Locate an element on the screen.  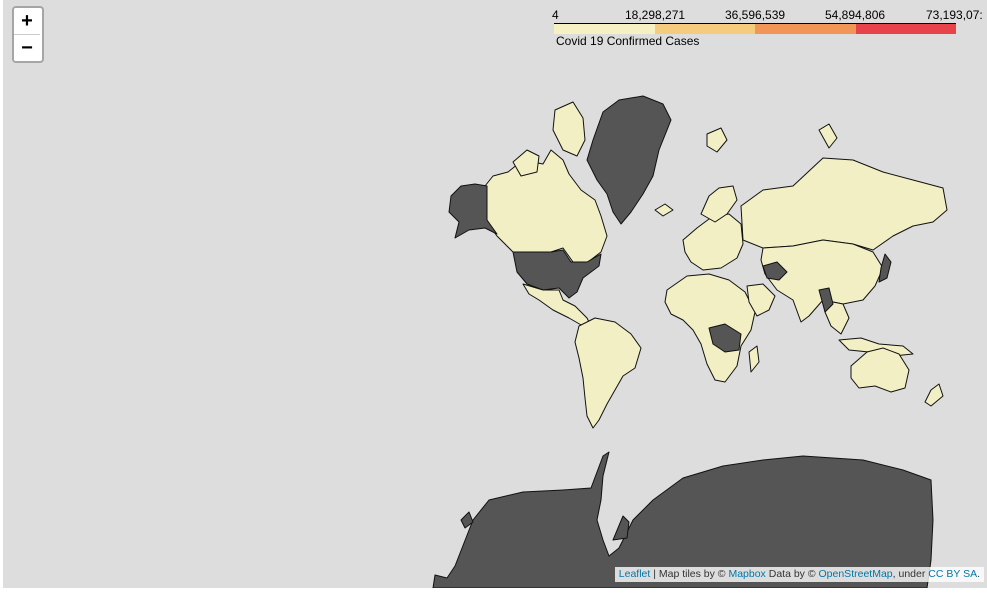
region-canada is located at coordinates (546, 206).